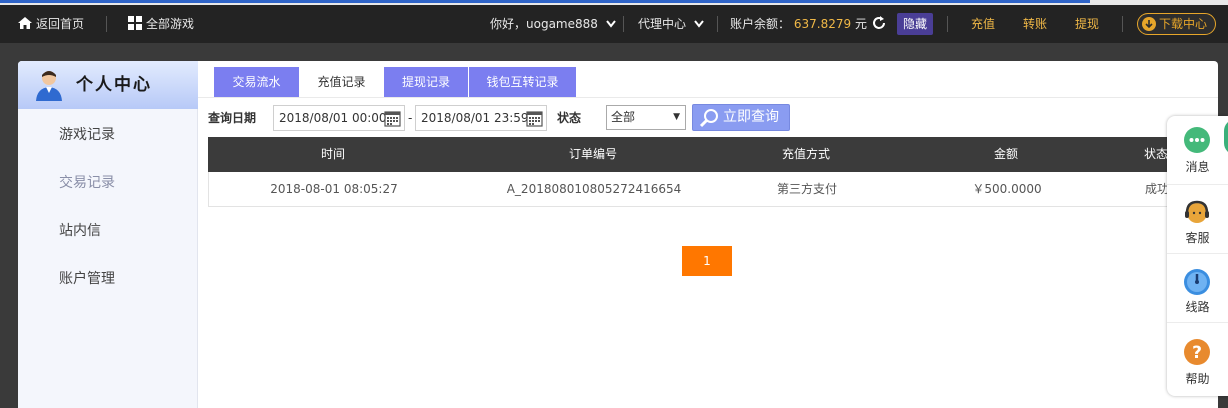  What do you see at coordinates (25, 23) in the screenshot?
I see `home-icon` at bounding box center [25, 23].